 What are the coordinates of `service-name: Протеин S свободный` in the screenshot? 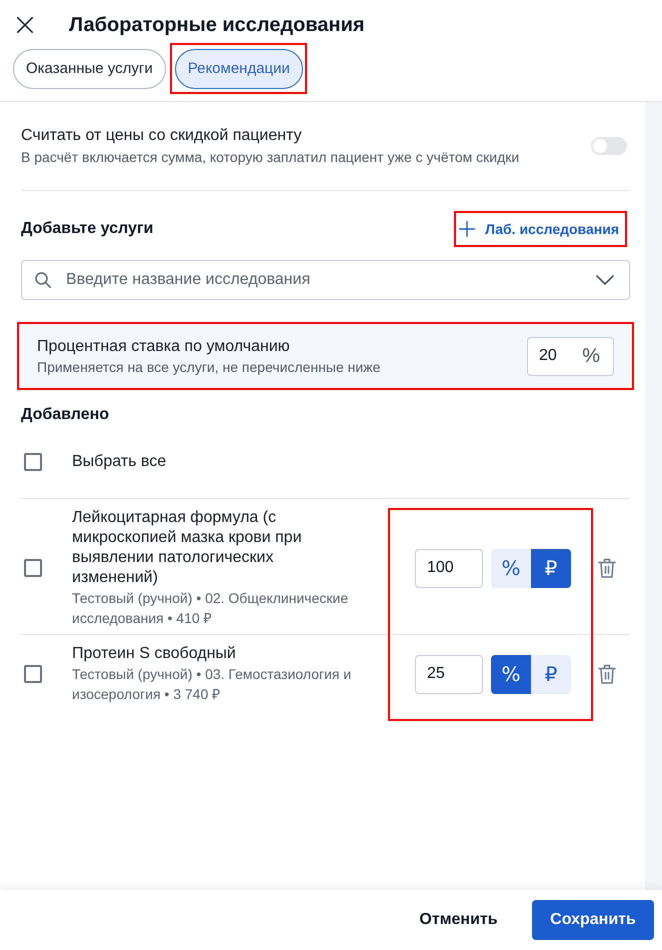 It's located at (154, 654).